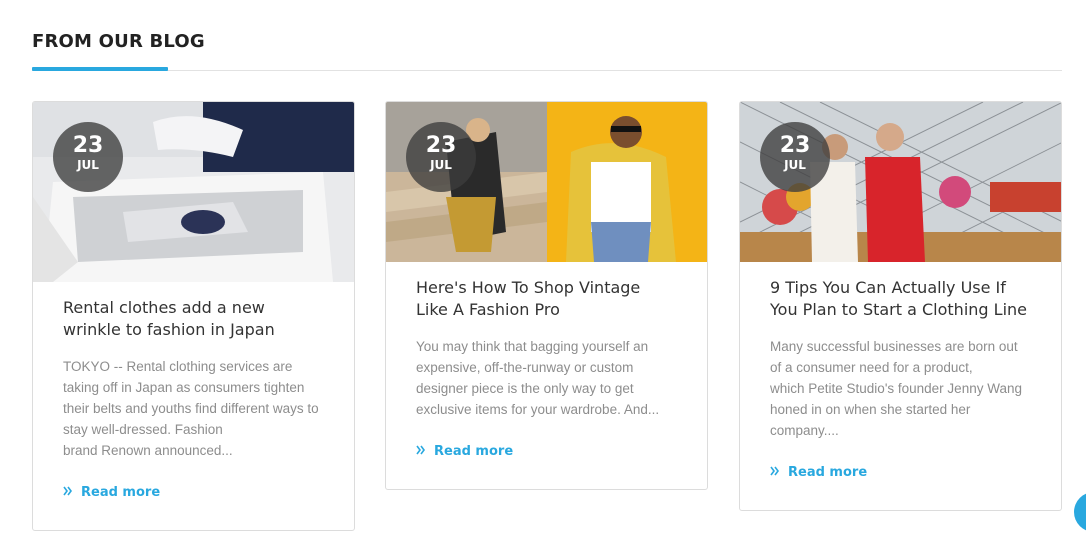 This screenshot has height=539, width=1086. I want to click on header-divider, so click(547, 70).